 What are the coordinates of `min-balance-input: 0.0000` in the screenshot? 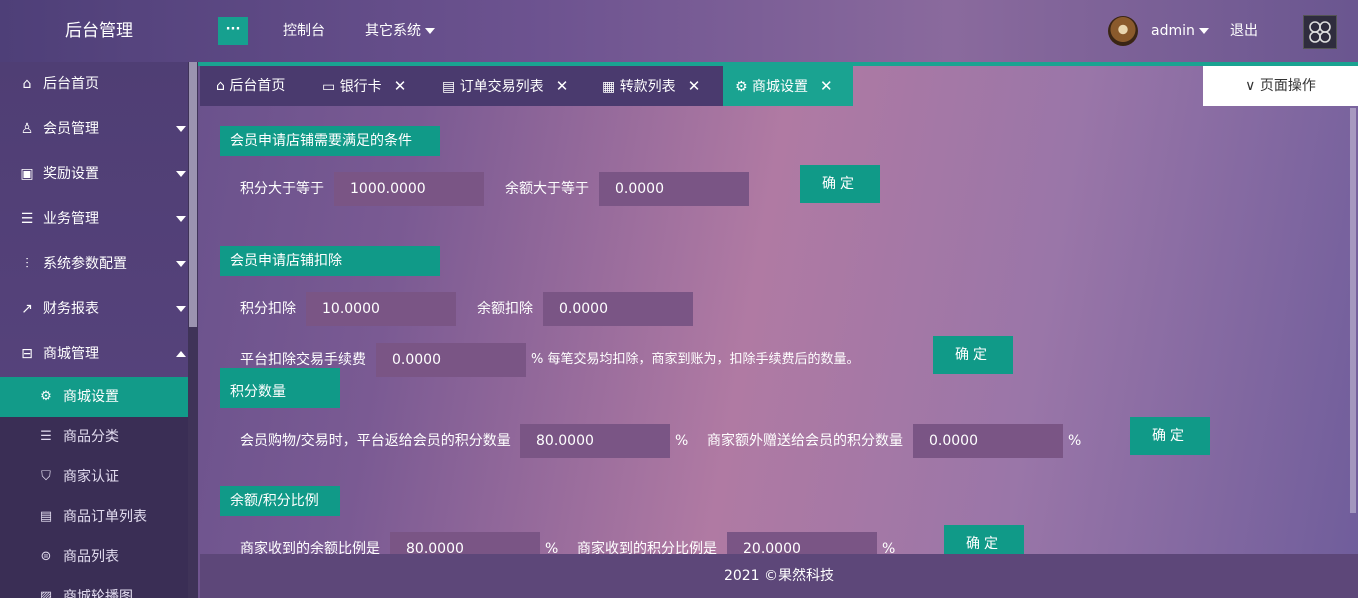 It's located at (674, 189).